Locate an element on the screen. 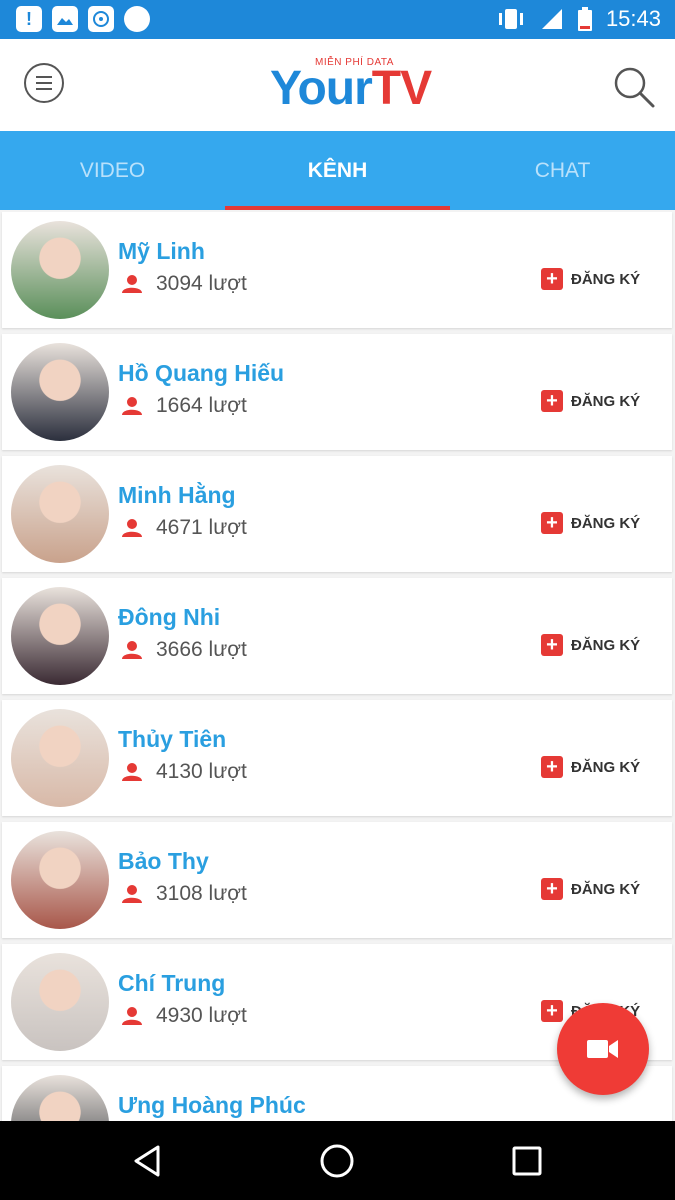  channel-card: Mỹ Linh 3094 lượt + ĐĂNG KÝ is located at coordinates (337, 270).